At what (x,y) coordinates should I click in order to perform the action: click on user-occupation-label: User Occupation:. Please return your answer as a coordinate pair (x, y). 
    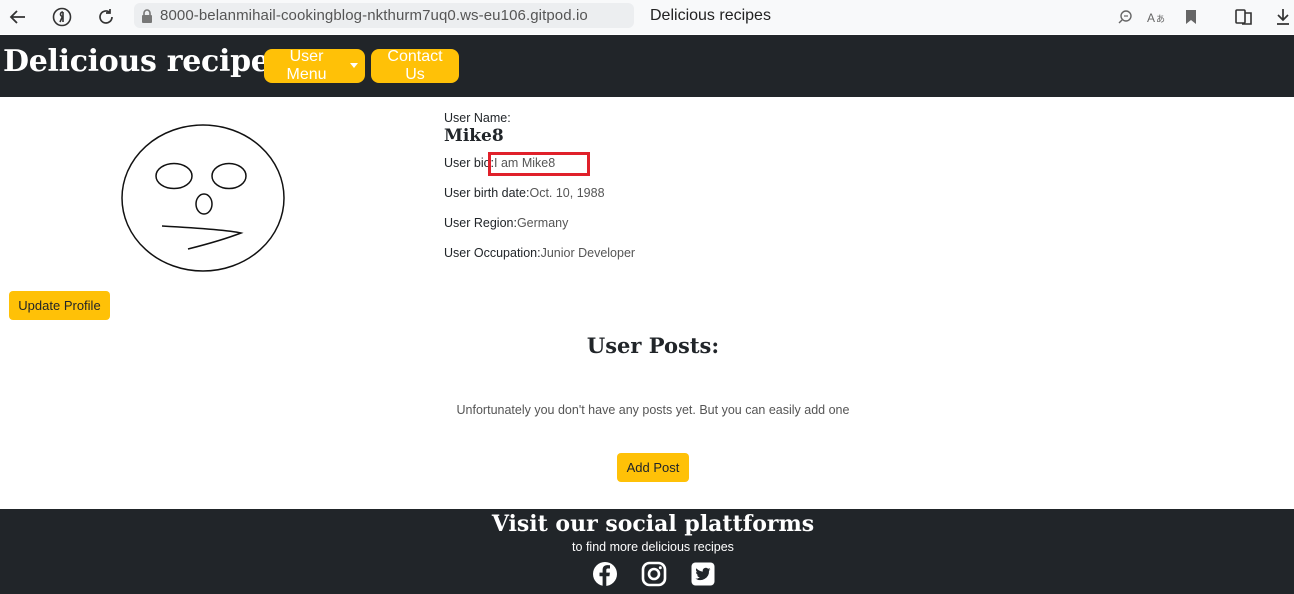
    Looking at the image, I should click on (492, 253).